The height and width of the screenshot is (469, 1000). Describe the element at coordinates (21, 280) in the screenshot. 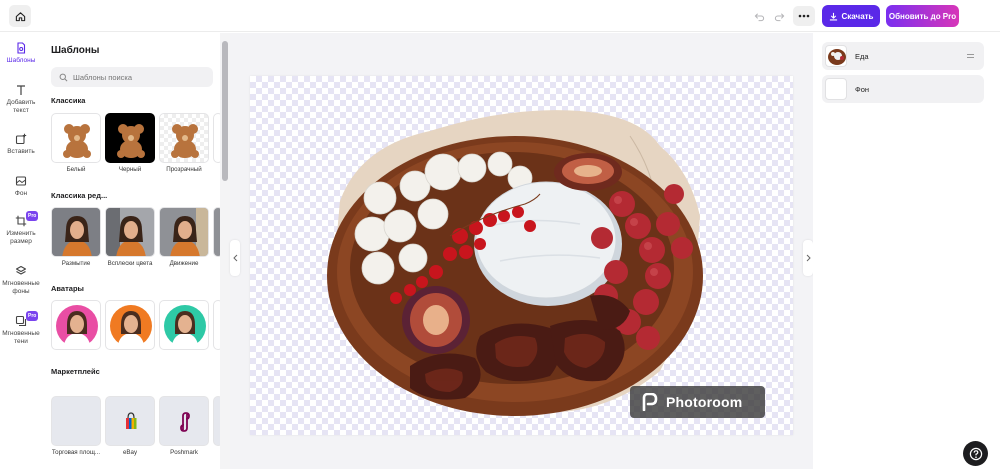

I see `rail-item-instant-backgrounds: Мгновенные фоны` at that location.